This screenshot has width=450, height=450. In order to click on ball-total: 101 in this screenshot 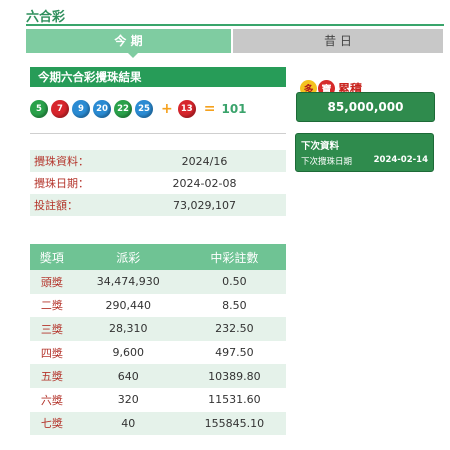, I will do `click(234, 109)`.